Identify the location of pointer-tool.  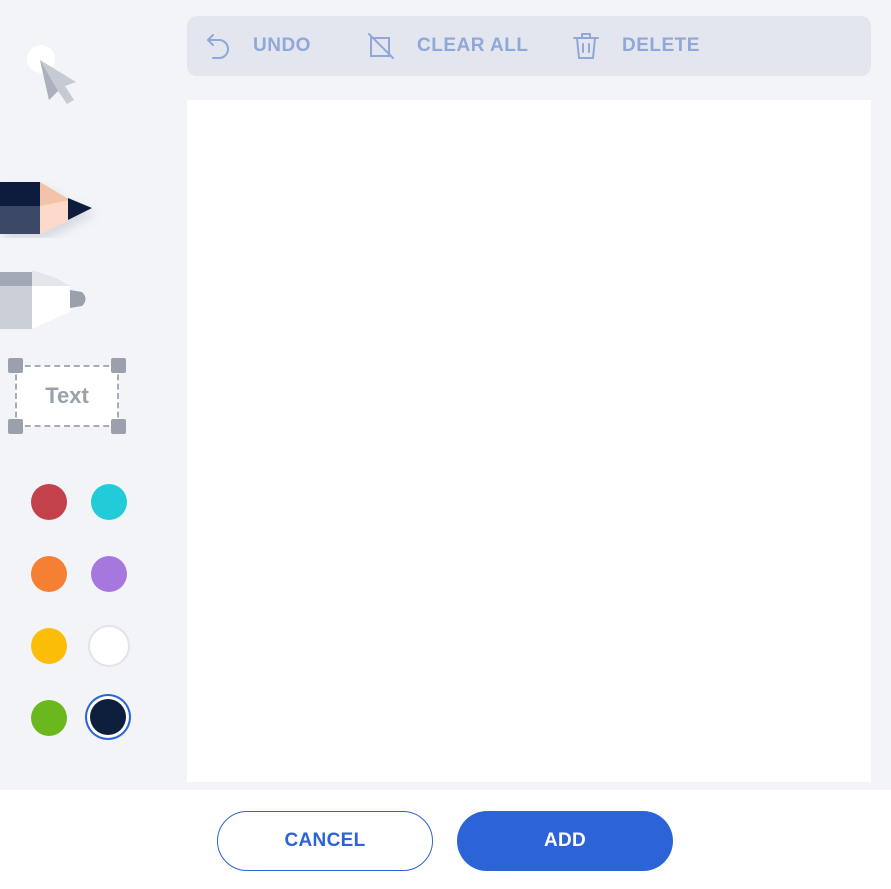
(52, 75).